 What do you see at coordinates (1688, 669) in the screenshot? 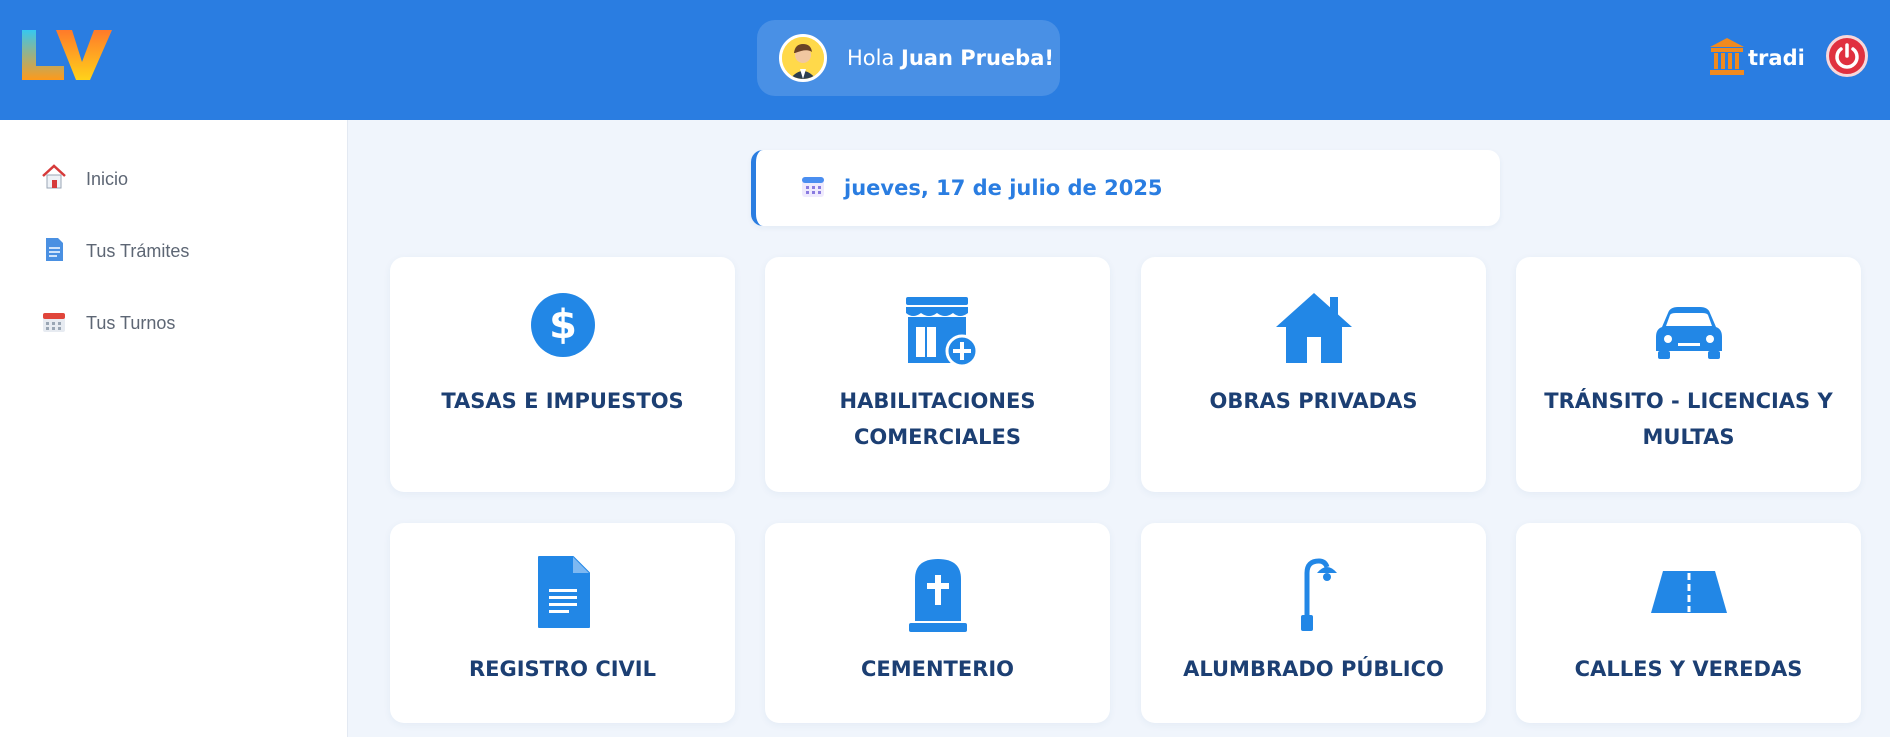
I see `card-title: CALLES Y VEREDAS` at bounding box center [1688, 669].